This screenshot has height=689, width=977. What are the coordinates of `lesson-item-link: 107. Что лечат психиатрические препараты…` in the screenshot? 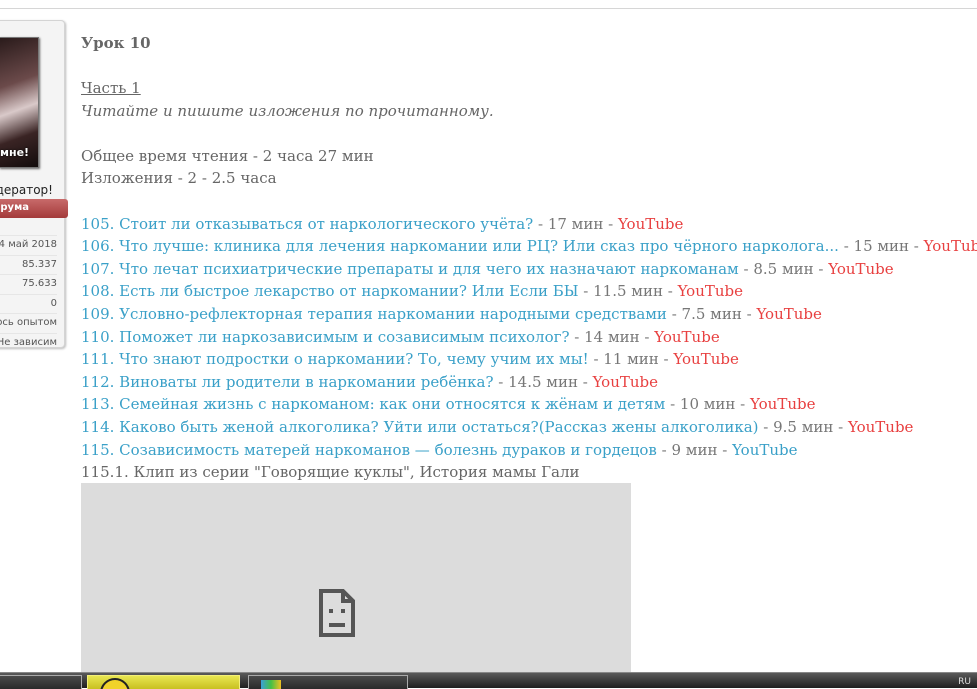 It's located at (410, 269).